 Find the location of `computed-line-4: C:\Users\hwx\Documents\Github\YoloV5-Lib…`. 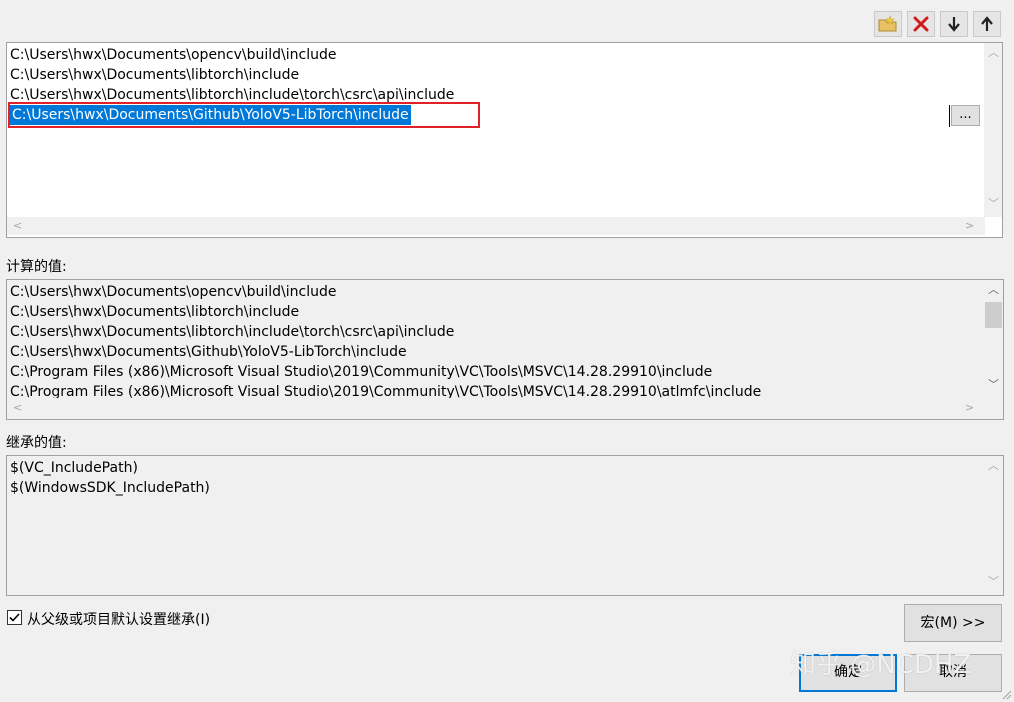

computed-line-4: C:\Users\hwx\Documents\Github\YoloV5-Lib… is located at coordinates (208, 352).